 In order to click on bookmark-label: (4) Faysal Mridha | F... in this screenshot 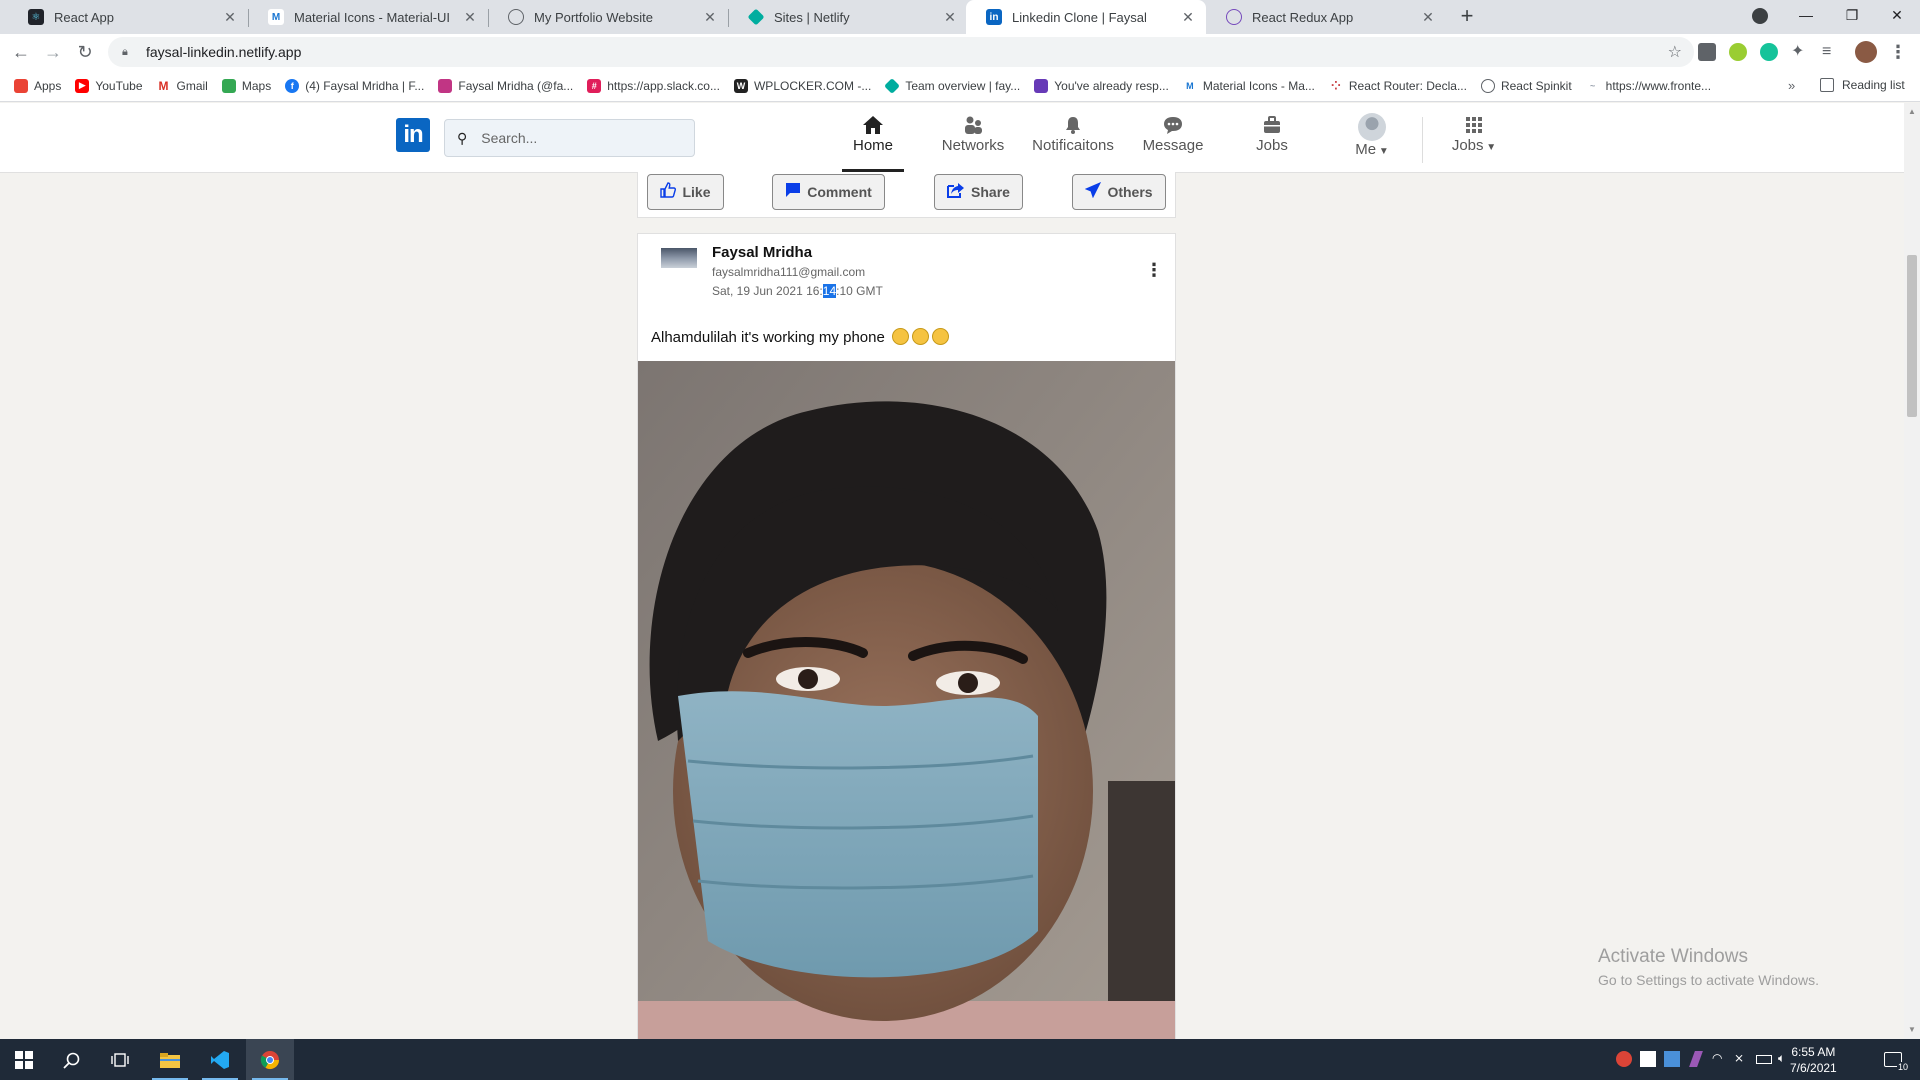, I will do `click(365, 85)`.